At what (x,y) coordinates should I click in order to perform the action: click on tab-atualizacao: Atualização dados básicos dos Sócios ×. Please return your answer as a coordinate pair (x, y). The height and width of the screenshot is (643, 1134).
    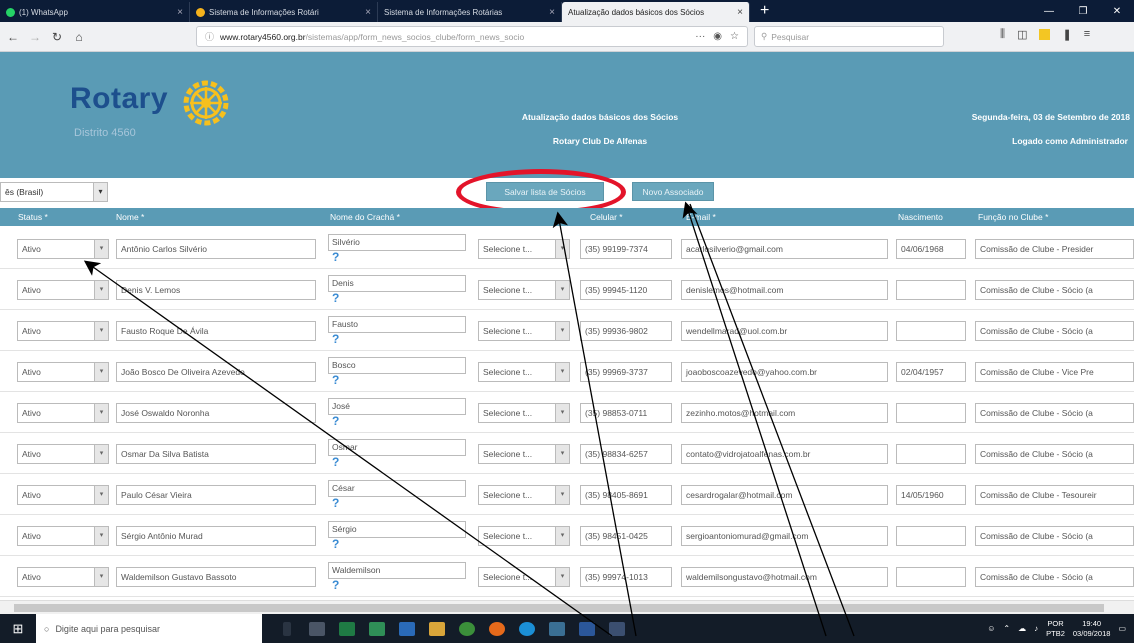
    Looking at the image, I should click on (656, 12).